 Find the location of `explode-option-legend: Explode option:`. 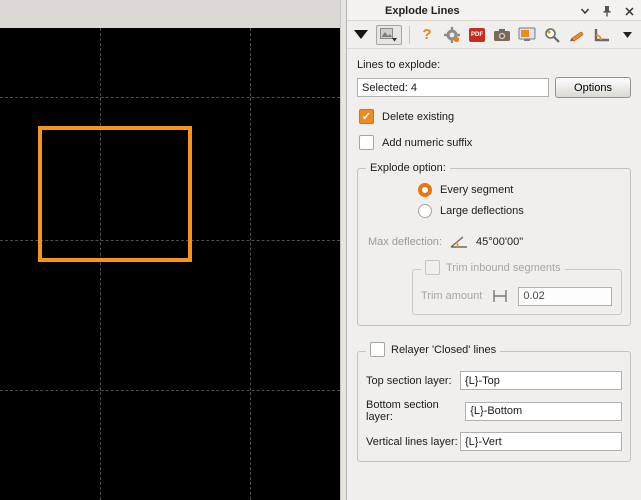

explode-option-legend: Explode option: is located at coordinates (408, 168).